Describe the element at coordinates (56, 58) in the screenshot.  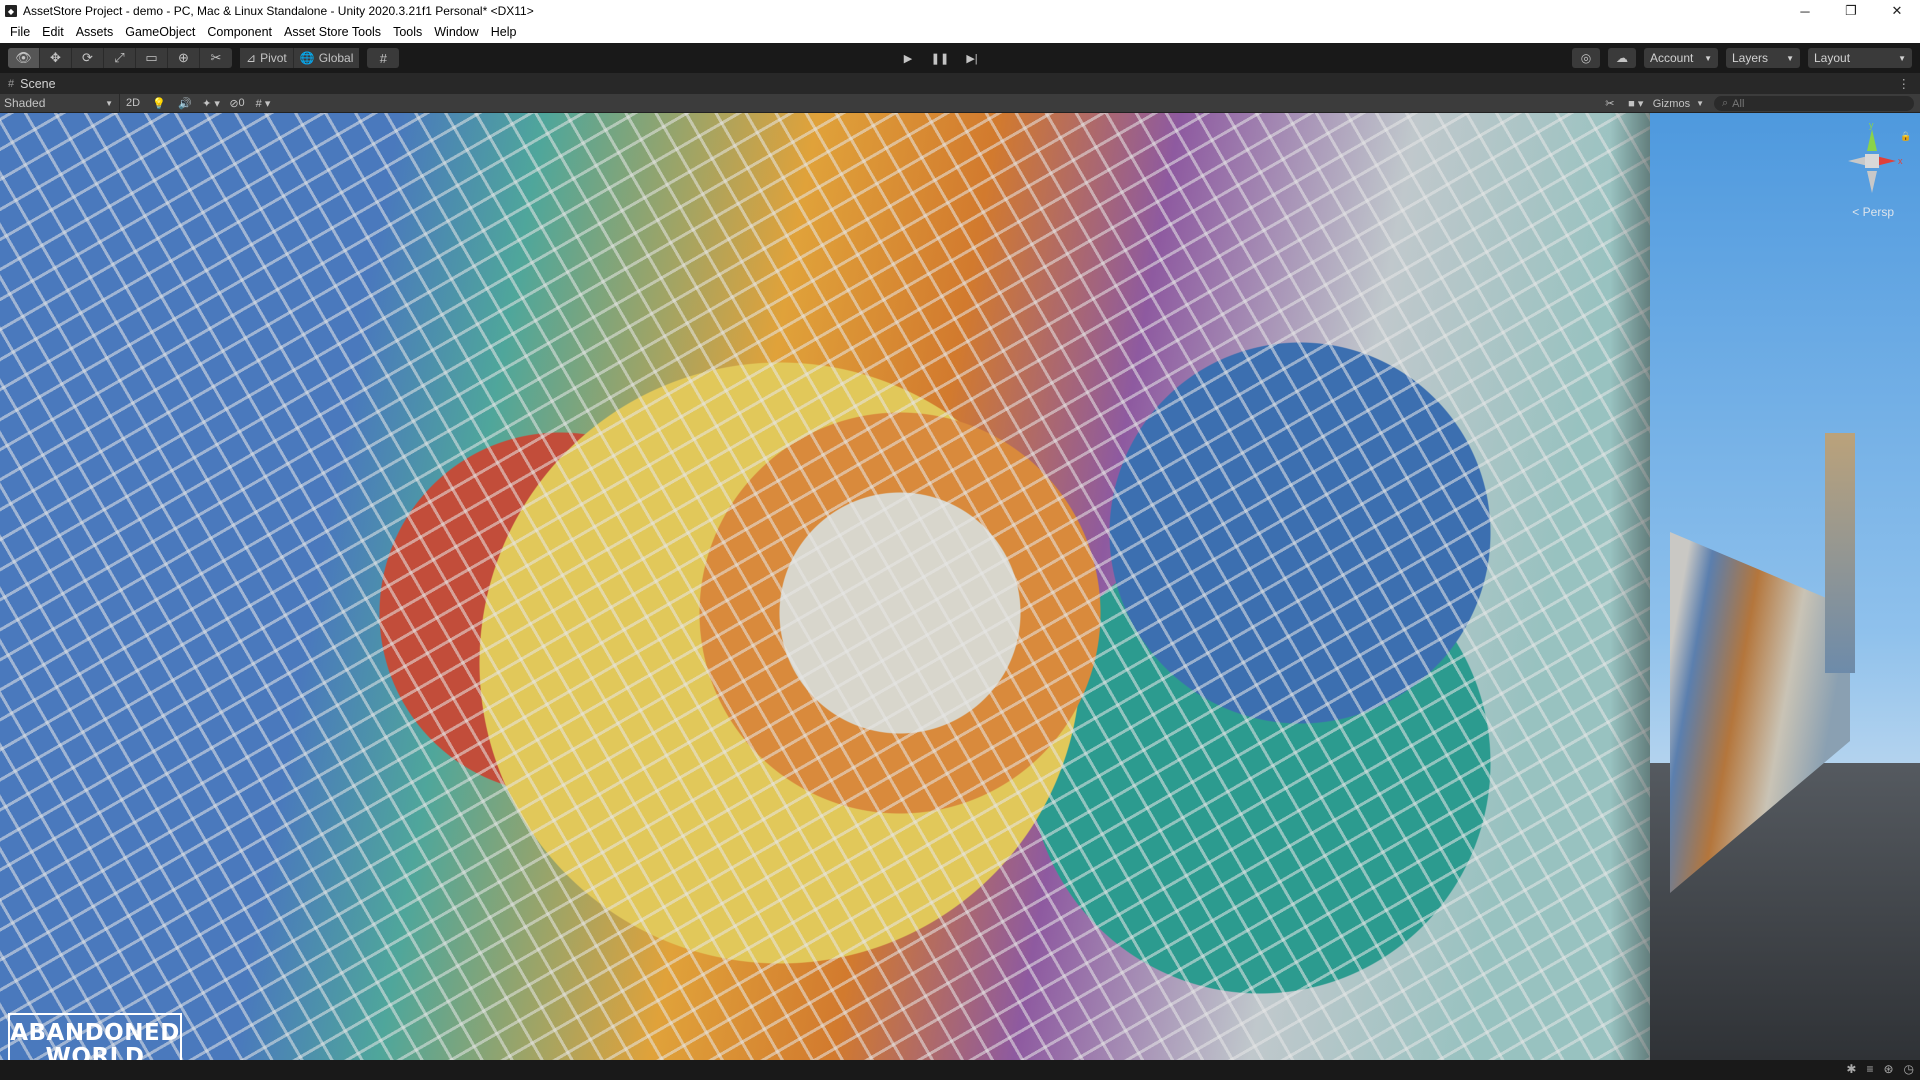
I see `move-tool-icon: ✥` at that location.